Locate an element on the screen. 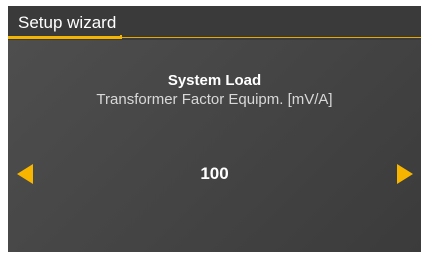  wizard-progress-bar is located at coordinates (64, 37).